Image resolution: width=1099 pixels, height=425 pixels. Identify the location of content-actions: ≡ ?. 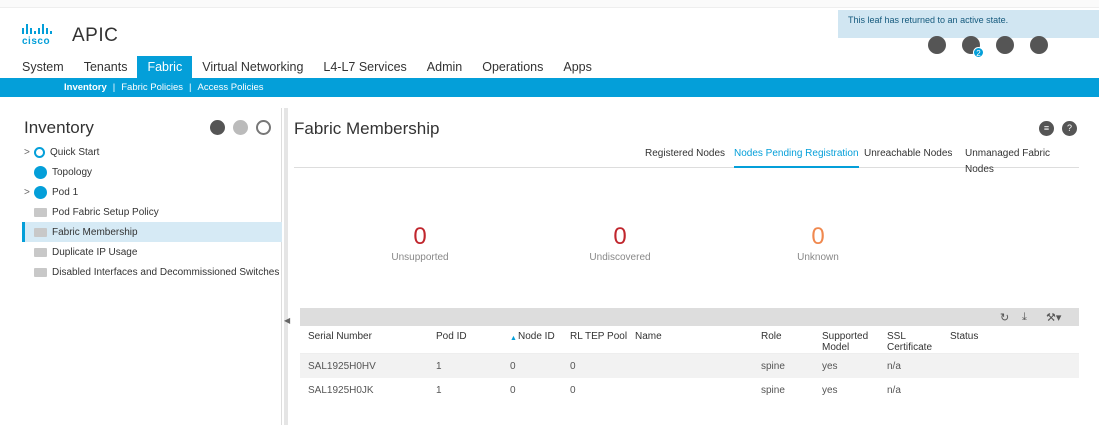
(1058, 128).